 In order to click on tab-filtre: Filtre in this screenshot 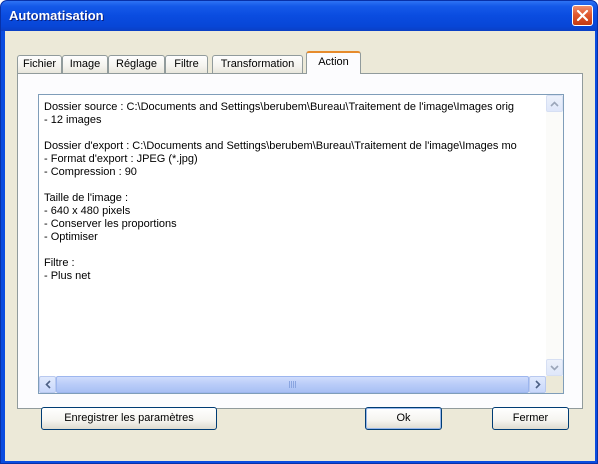, I will do `click(186, 64)`.